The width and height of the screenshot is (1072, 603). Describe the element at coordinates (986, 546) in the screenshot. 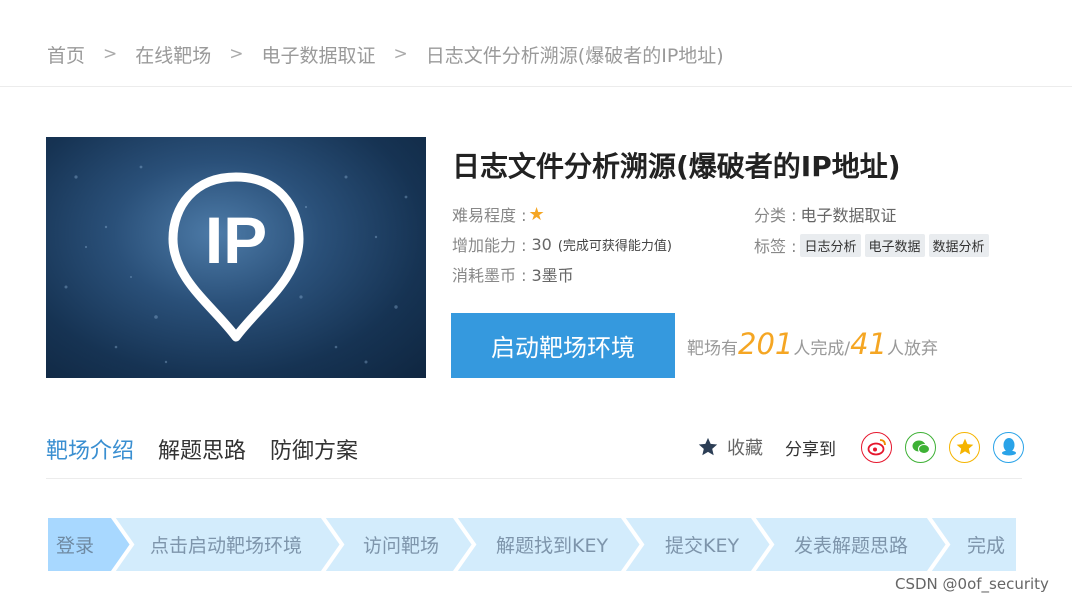

I see `step-complete: 完成` at that location.